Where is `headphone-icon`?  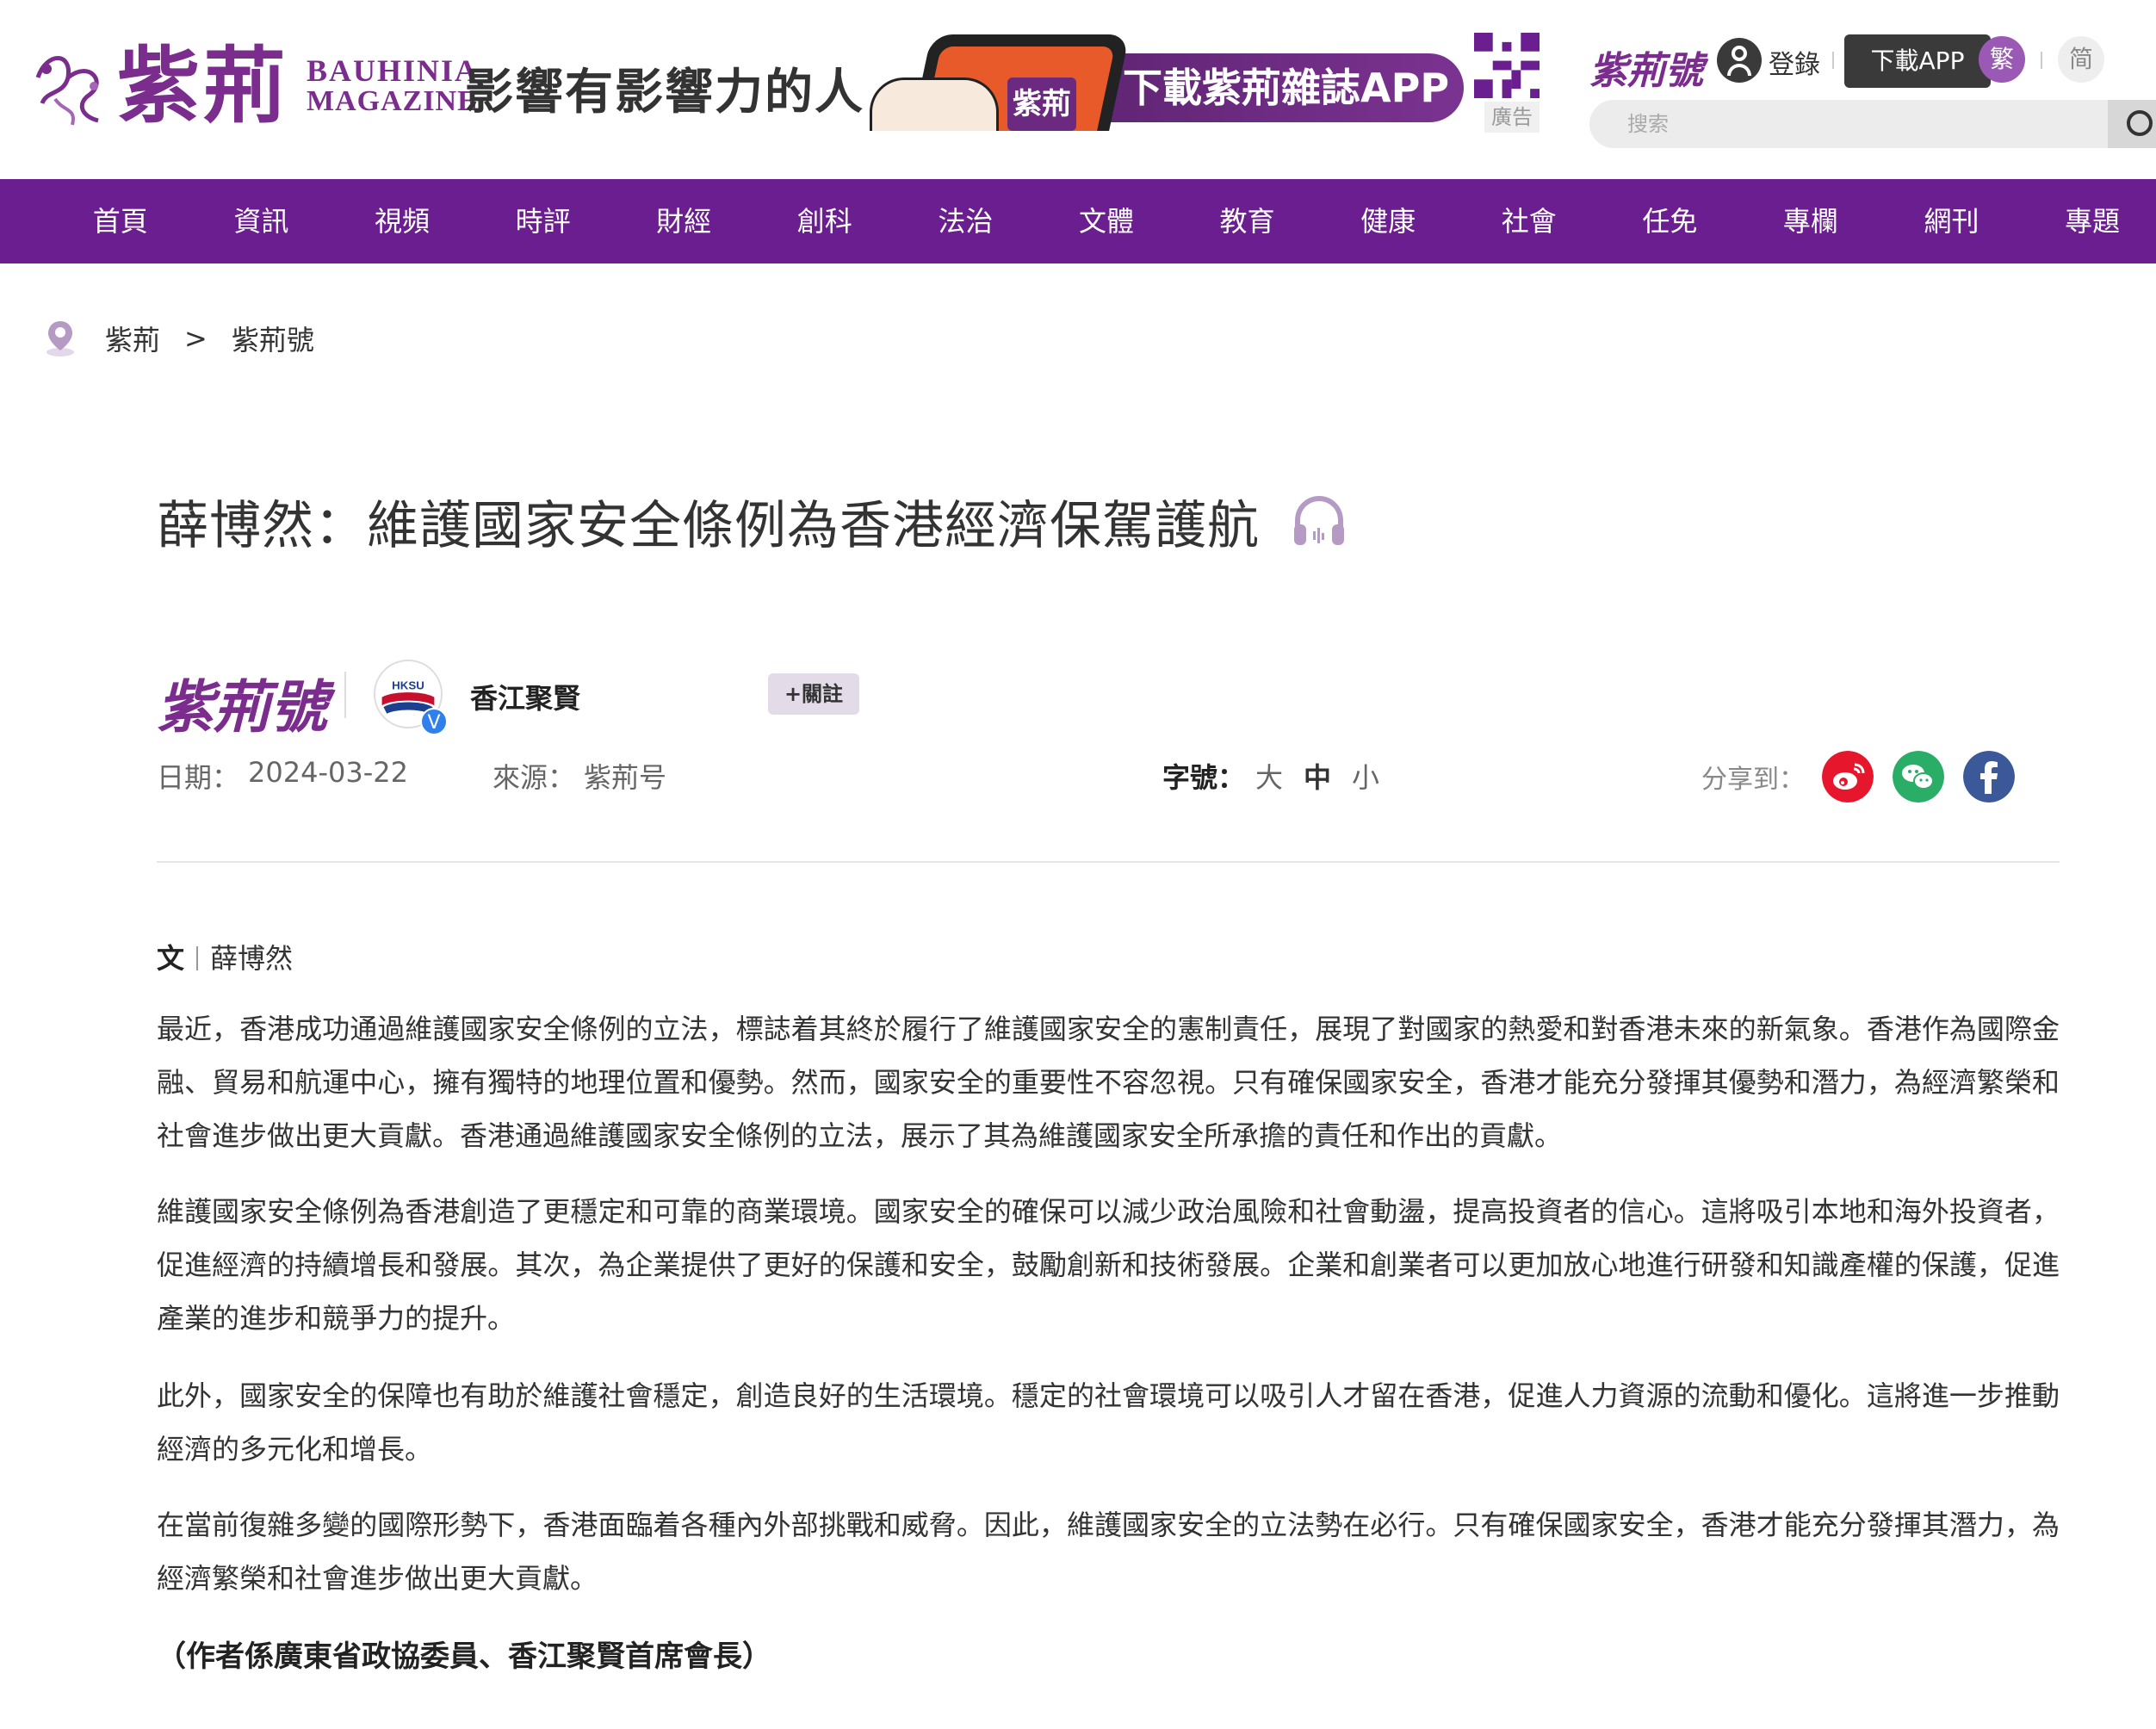 headphone-icon is located at coordinates (1319, 521).